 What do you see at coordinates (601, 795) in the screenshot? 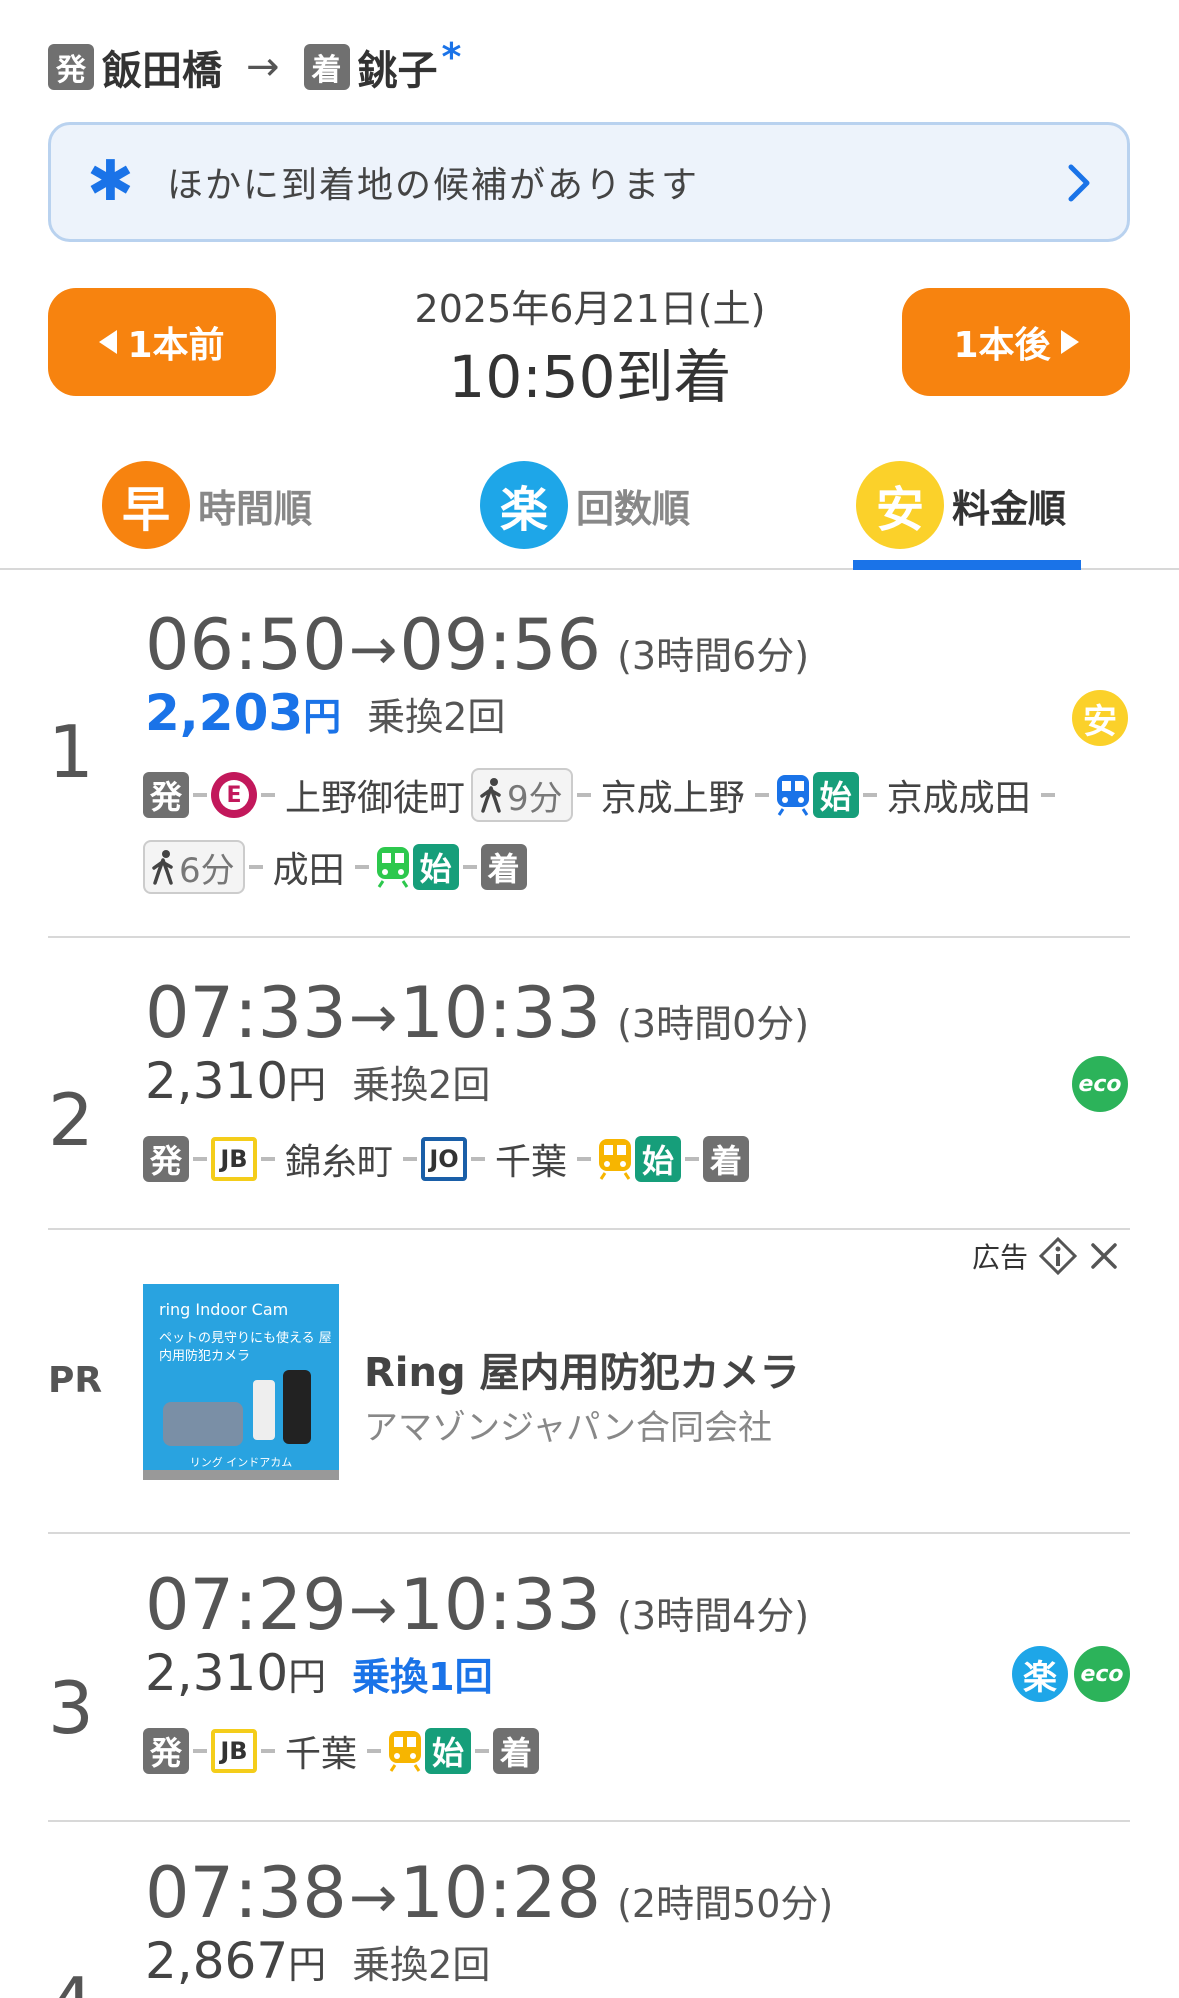
I see `route-segments-line1: 発 E 上野御徒町 9分 京成上野 始 京成成田` at bounding box center [601, 795].